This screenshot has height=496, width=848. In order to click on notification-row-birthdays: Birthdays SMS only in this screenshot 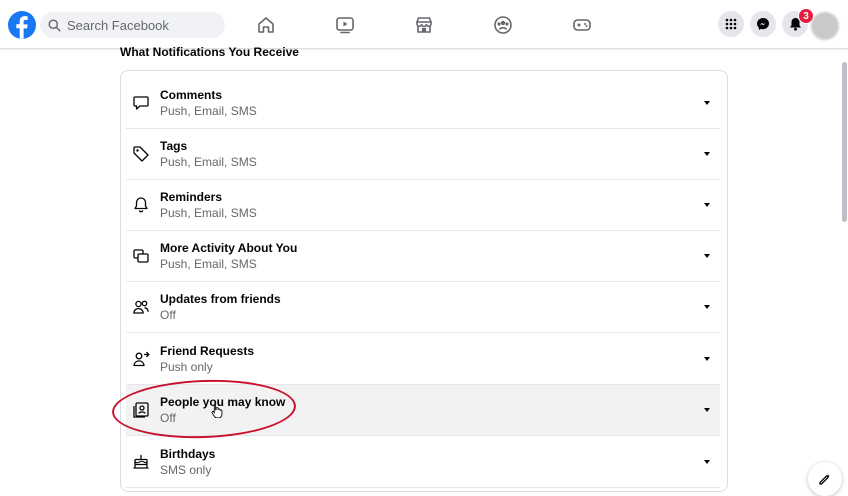, I will do `click(423, 462)`.